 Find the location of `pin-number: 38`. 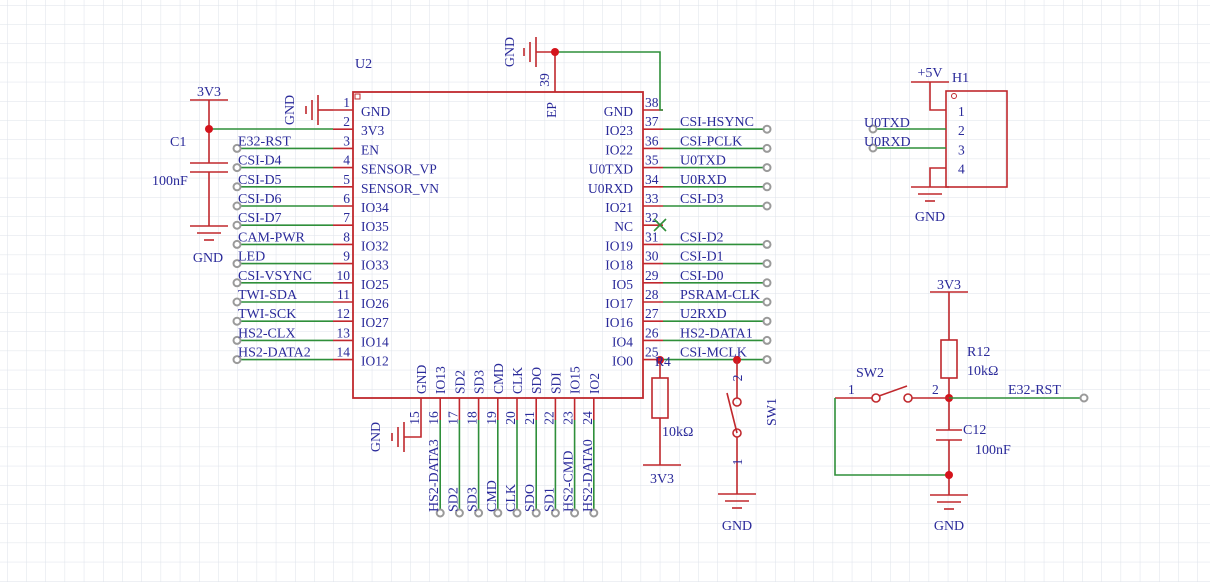

pin-number: 38 is located at coordinates (652, 102).